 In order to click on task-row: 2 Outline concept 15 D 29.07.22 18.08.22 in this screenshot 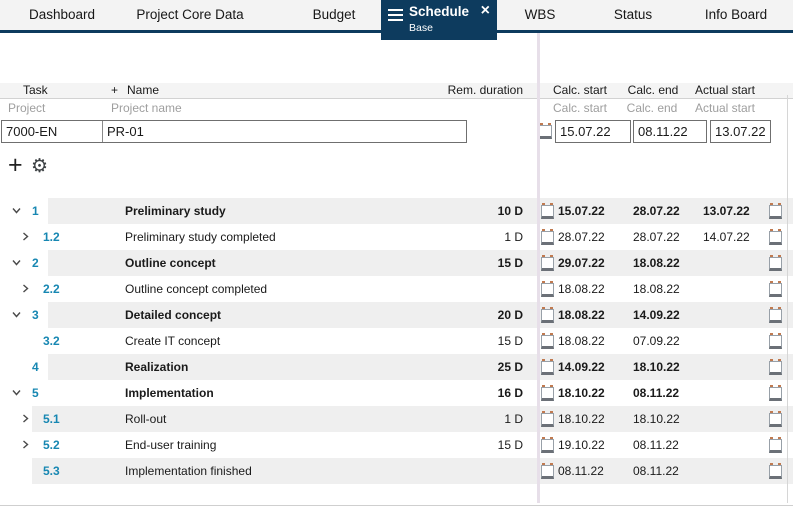, I will do `click(396, 263)`.